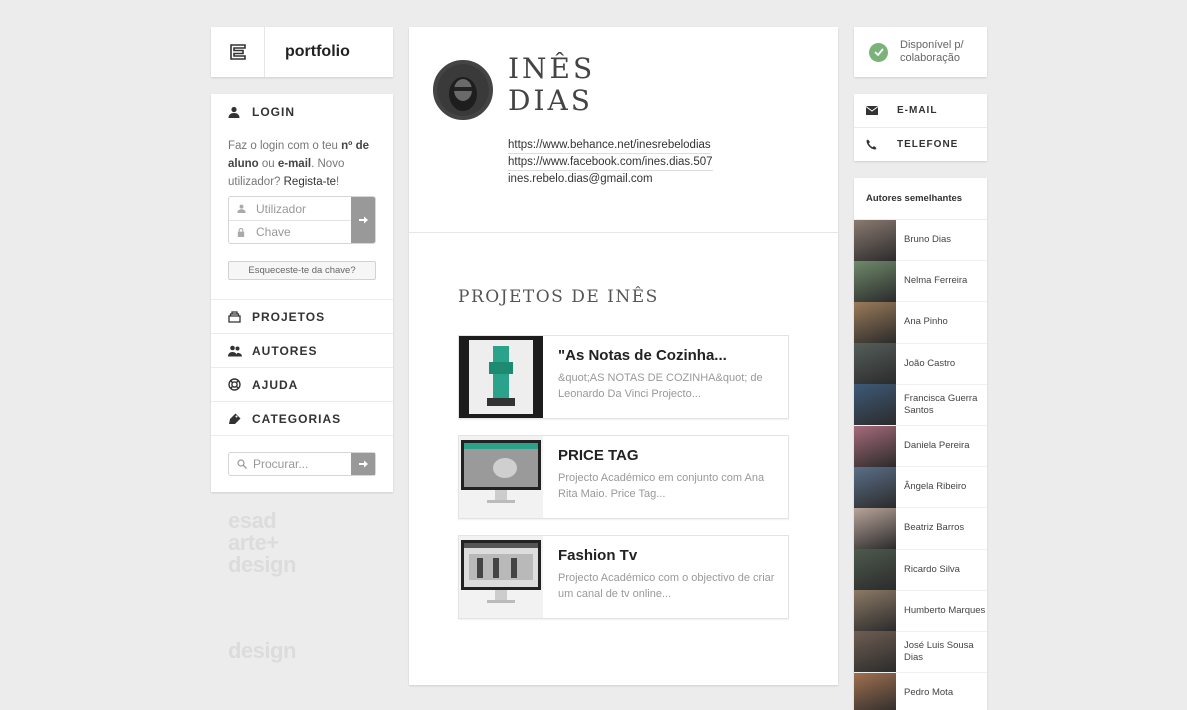  I want to click on similar-authors-heading: Autores semelhantes, so click(920, 199).